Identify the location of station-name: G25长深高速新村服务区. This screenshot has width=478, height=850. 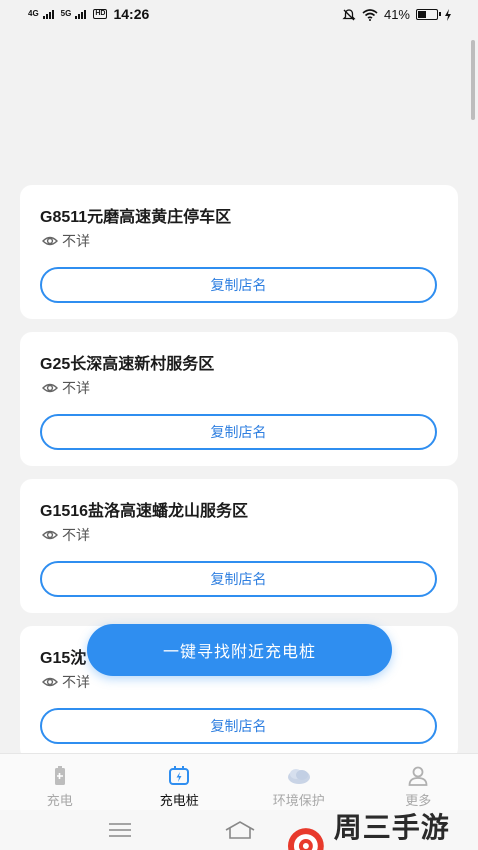
(127, 364).